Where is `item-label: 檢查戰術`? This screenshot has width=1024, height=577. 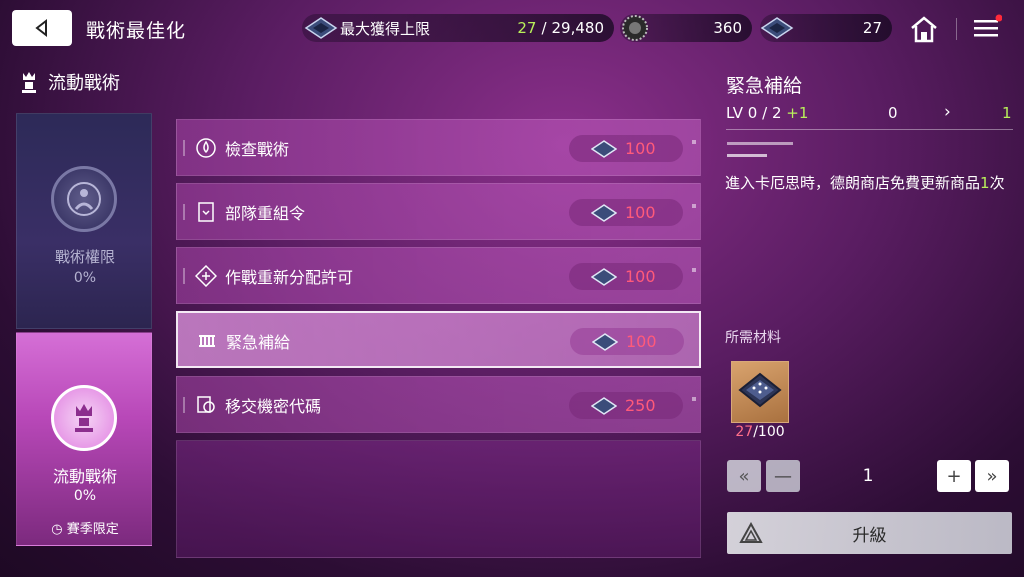 item-label: 檢查戰術 is located at coordinates (257, 149).